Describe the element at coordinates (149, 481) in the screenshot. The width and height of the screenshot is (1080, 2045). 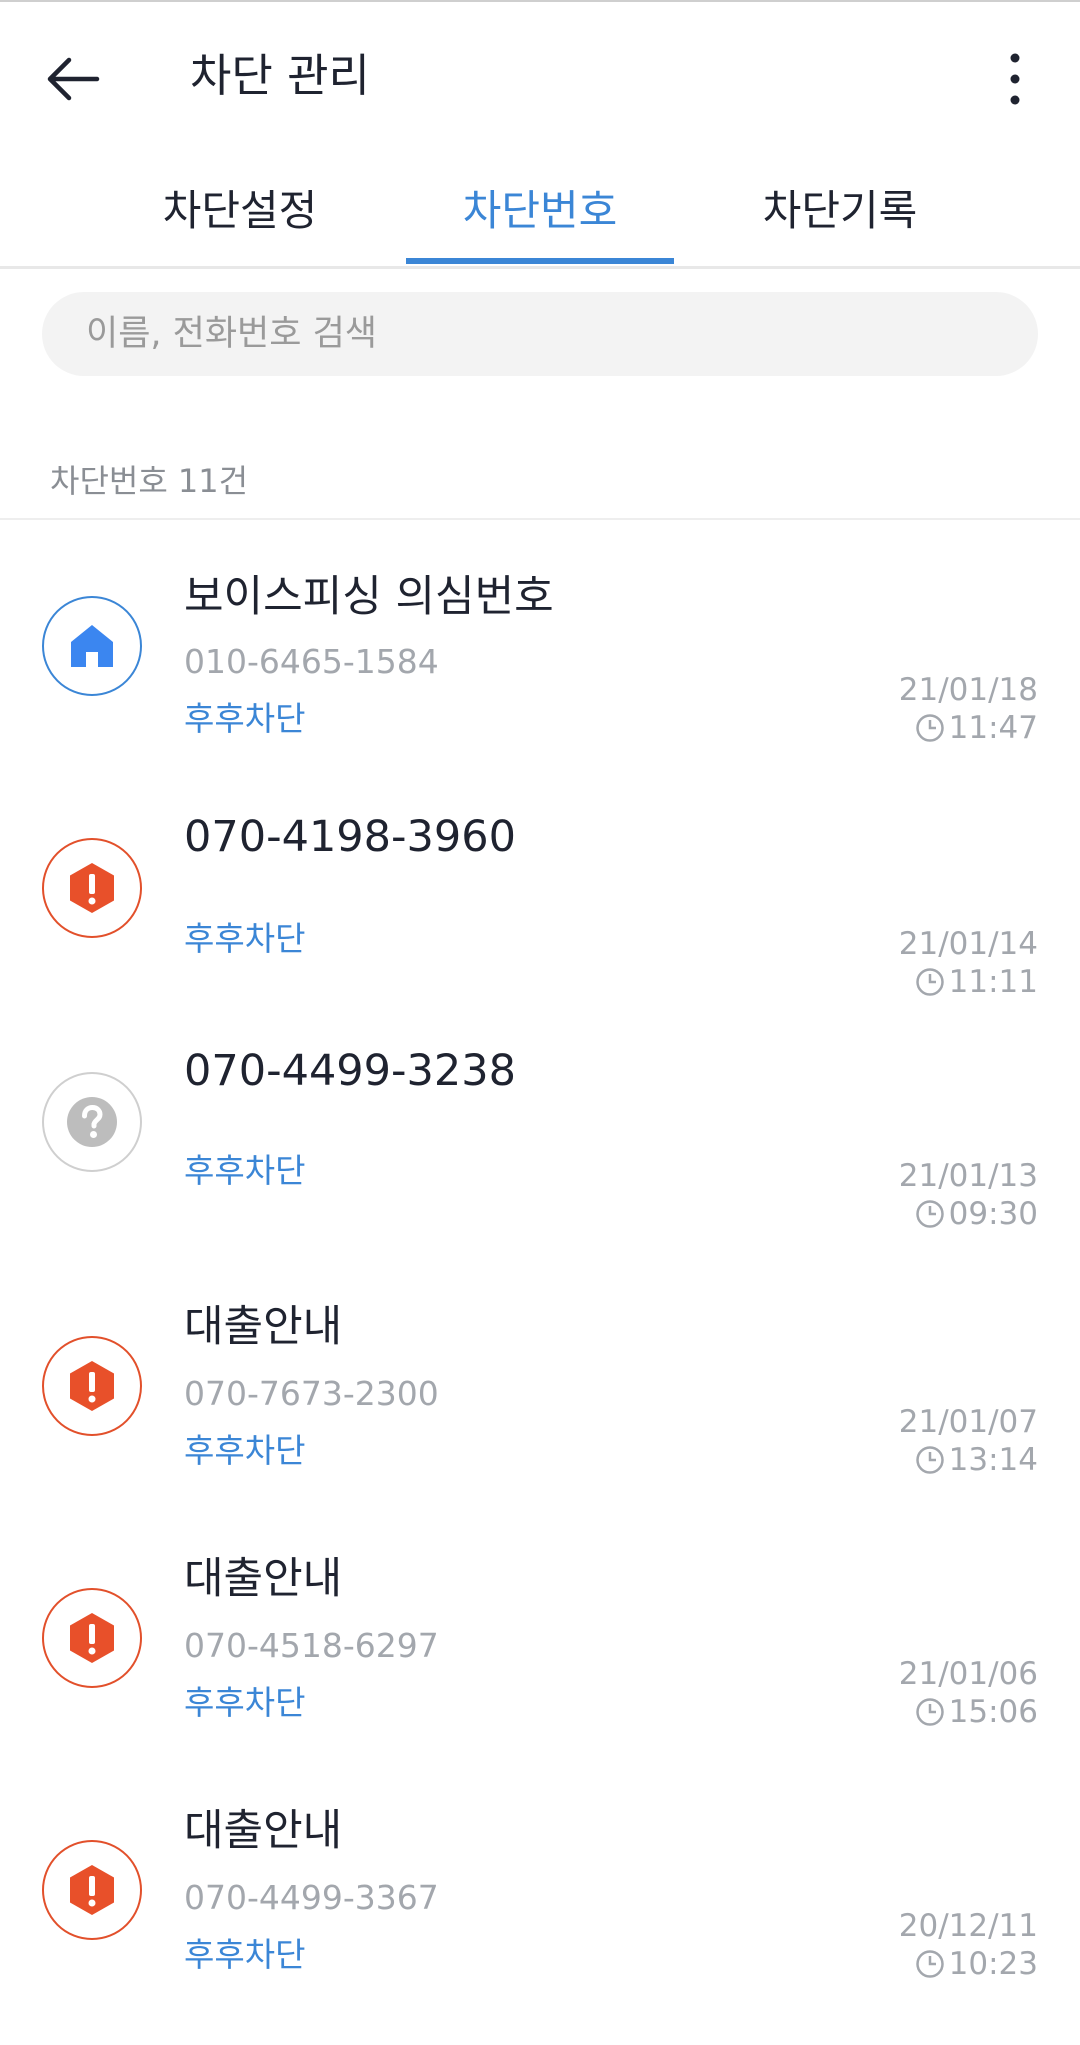
I see `blocked-count-label: 차단번호 11건` at that location.